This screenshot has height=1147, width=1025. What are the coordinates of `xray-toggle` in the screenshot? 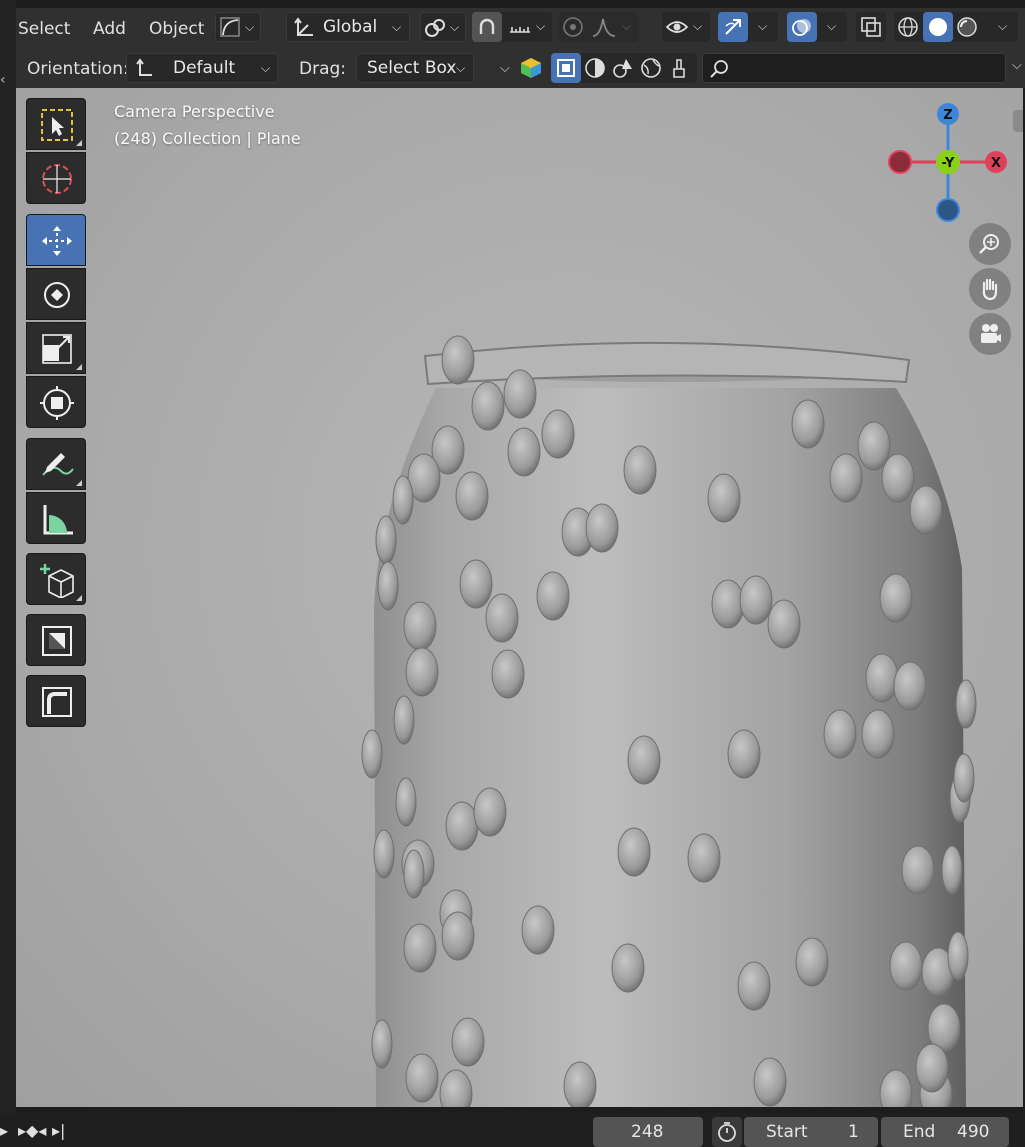 It's located at (871, 27).